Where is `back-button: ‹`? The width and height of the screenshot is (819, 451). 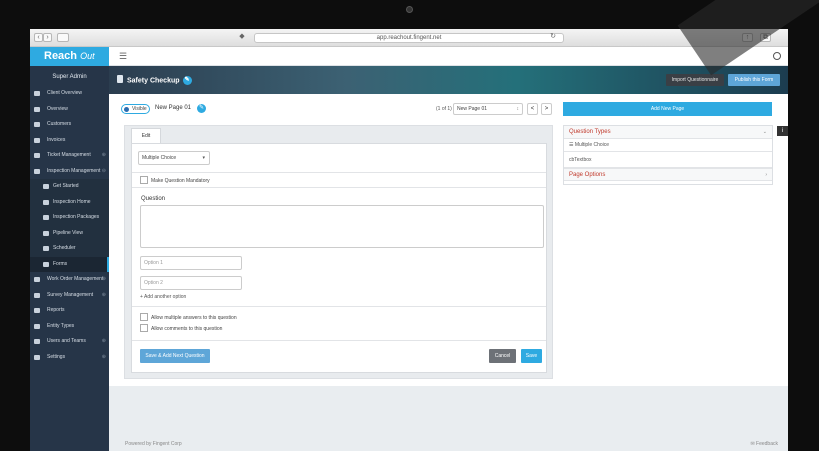 back-button: ‹ is located at coordinates (38, 37).